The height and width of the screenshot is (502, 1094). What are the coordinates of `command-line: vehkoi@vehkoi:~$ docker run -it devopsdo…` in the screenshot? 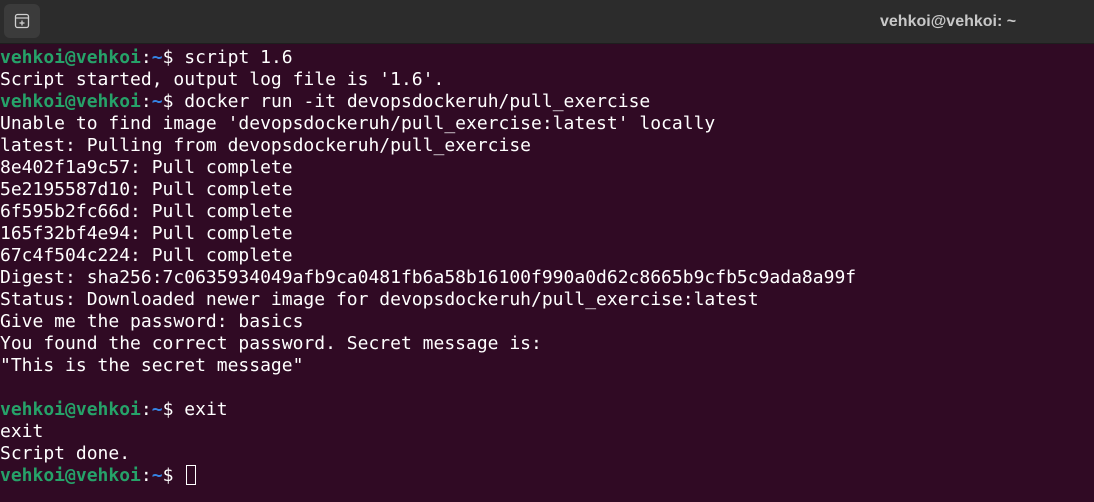 It's located at (547, 102).